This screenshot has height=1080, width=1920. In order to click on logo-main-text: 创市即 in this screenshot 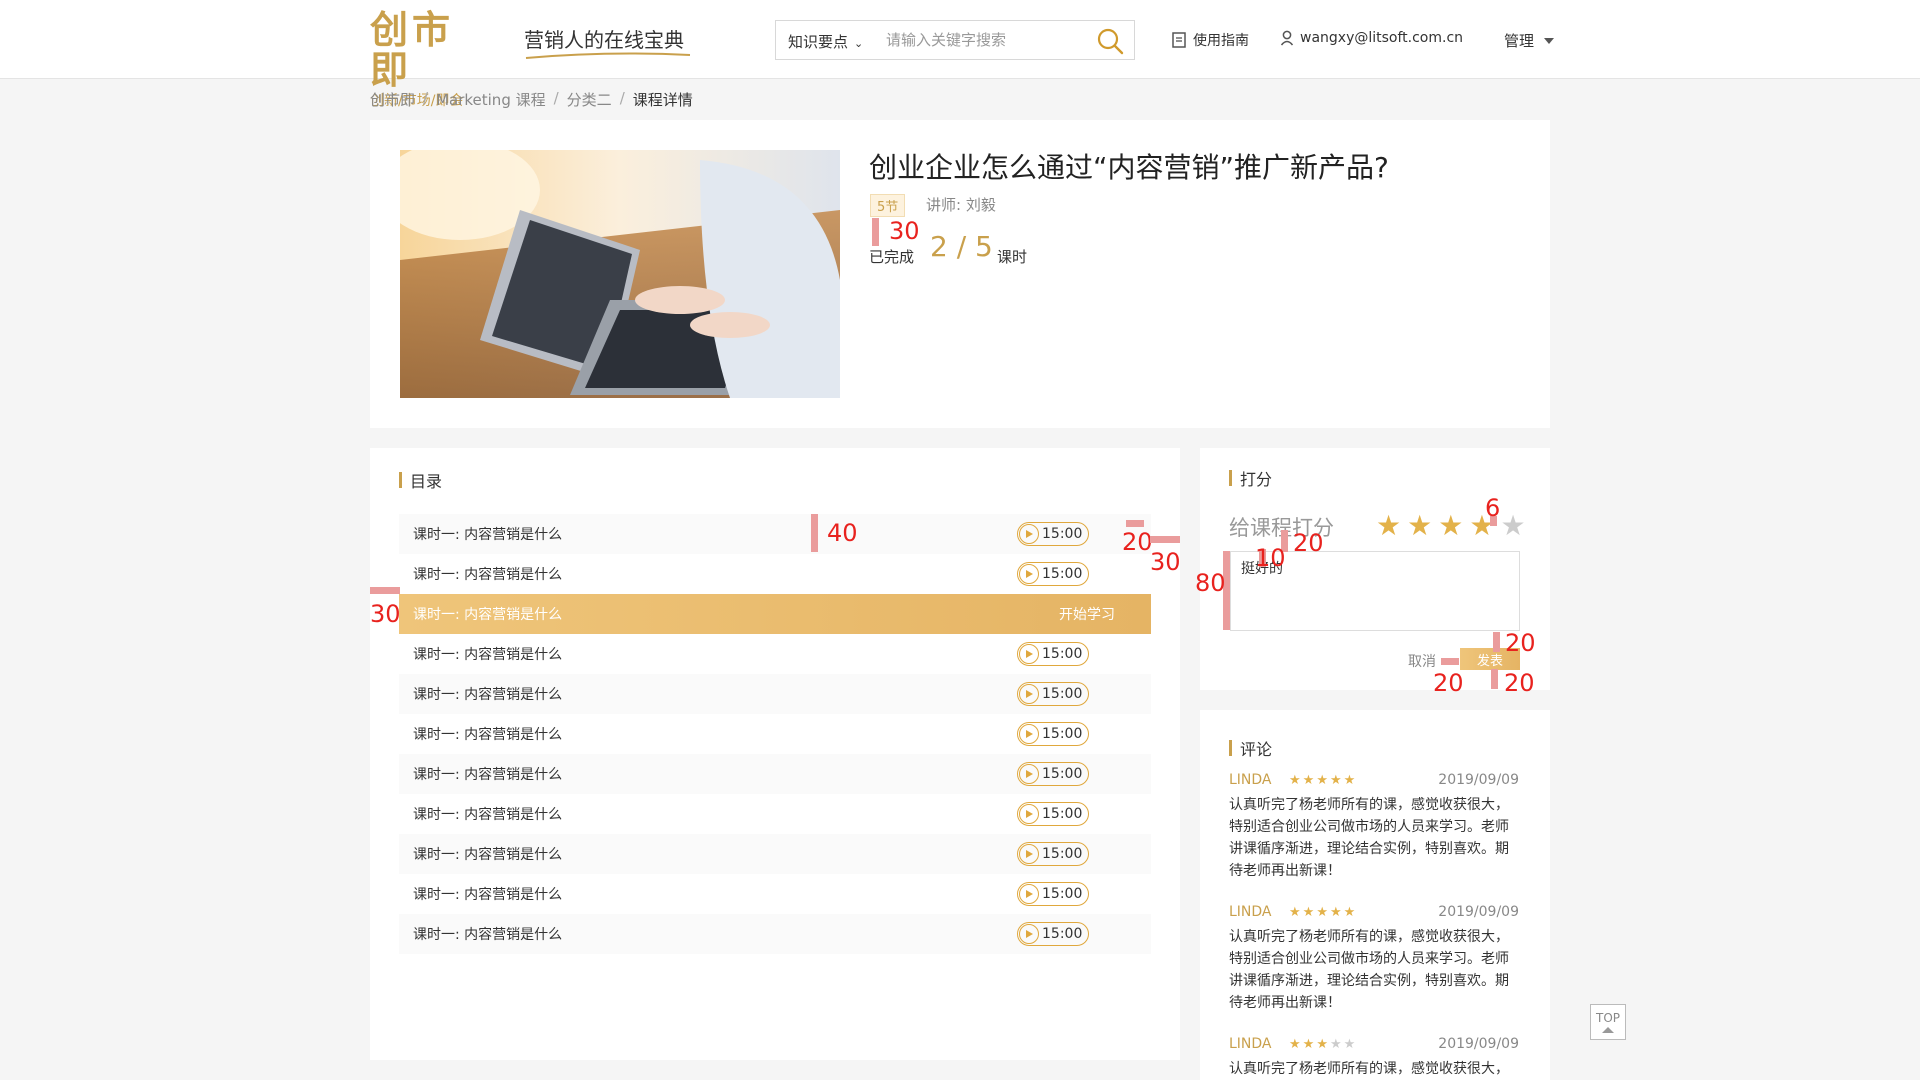, I will do `click(412, 50)`.